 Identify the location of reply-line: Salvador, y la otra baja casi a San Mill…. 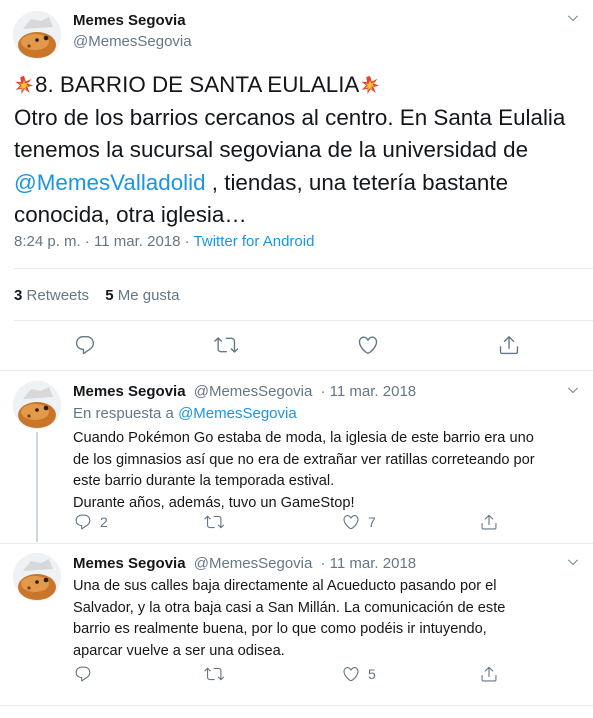
(289, 607).